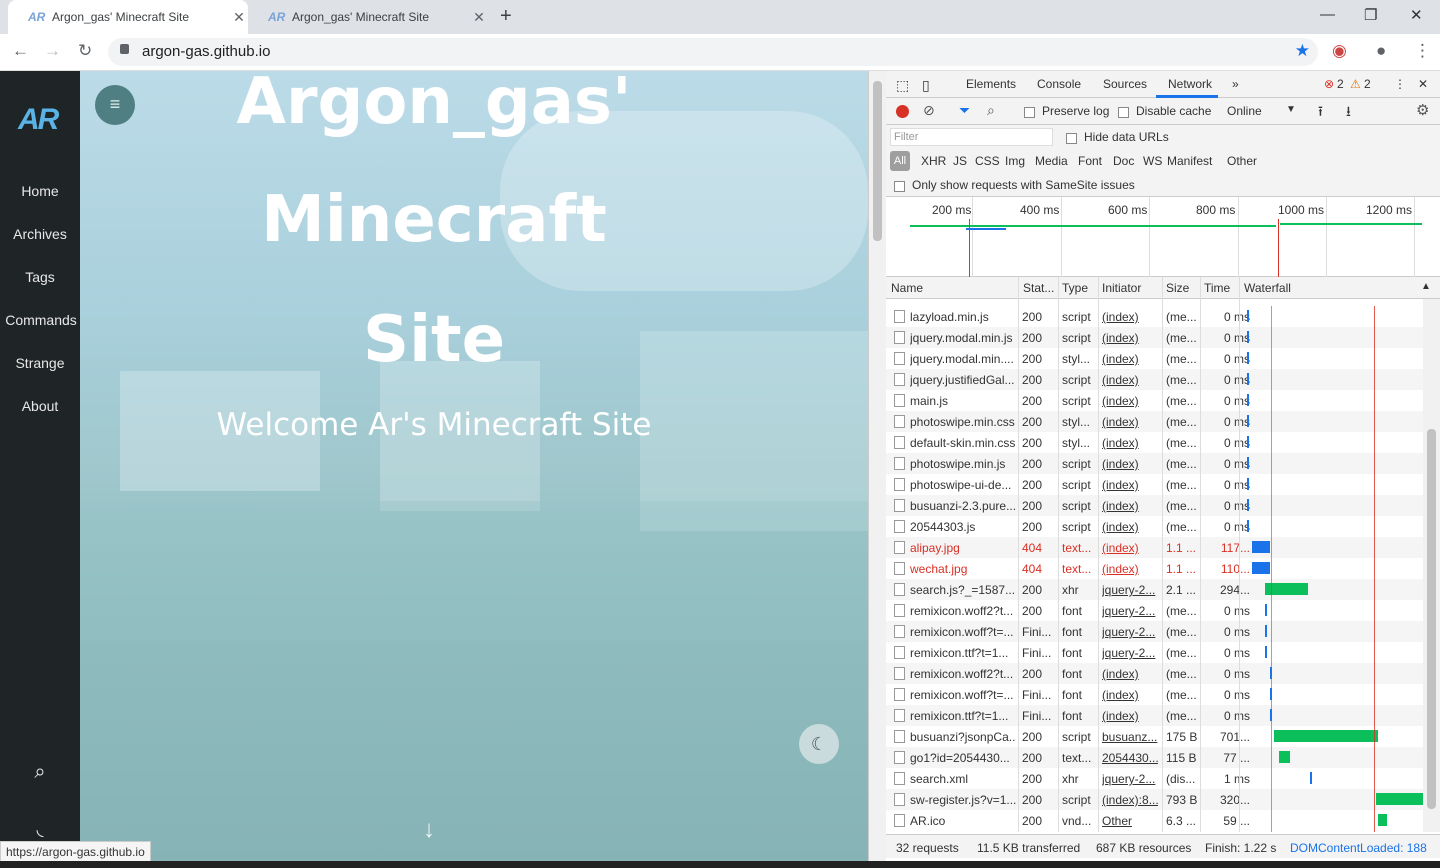 Image resolution: width=1440 pixels, height=868 pixels. What do you see at coordinates (40, 406) in the screenshot?
I see `nav-about: About` at bounding box center [40, 406].